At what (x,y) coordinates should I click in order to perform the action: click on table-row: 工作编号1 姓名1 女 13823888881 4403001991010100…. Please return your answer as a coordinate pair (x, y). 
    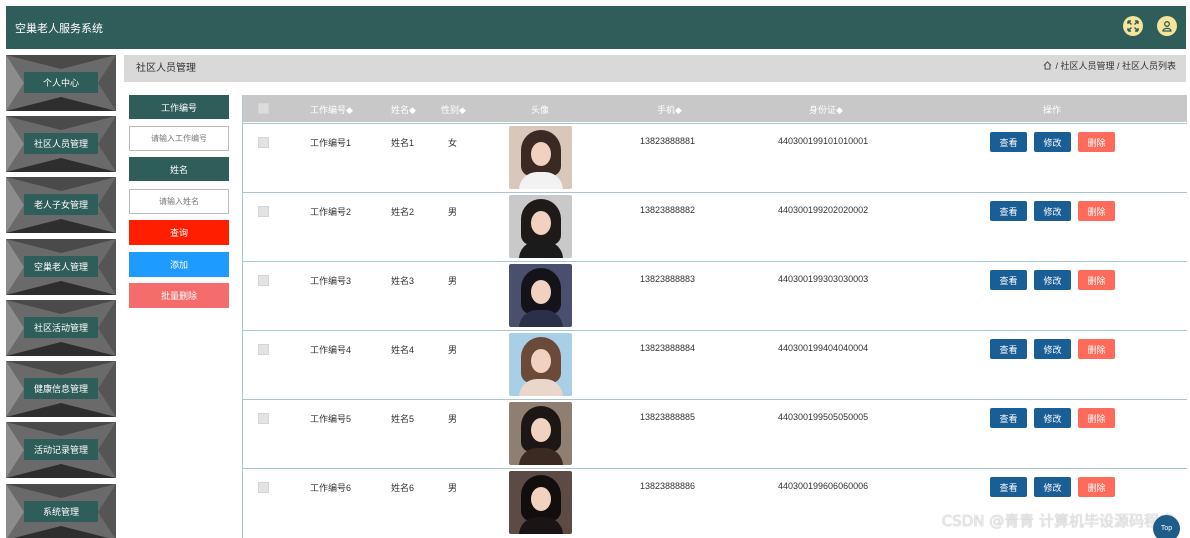
    Looking at the image, I should click on (715, 157).